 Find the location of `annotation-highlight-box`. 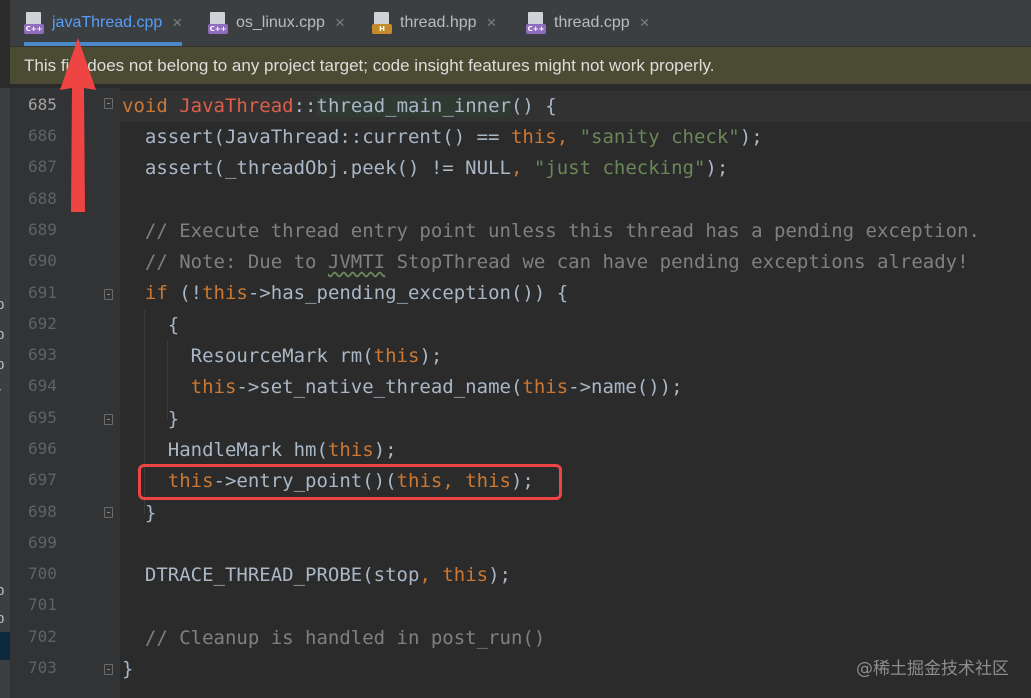

annotation-highlight-box is located at coordinates (350, 482).